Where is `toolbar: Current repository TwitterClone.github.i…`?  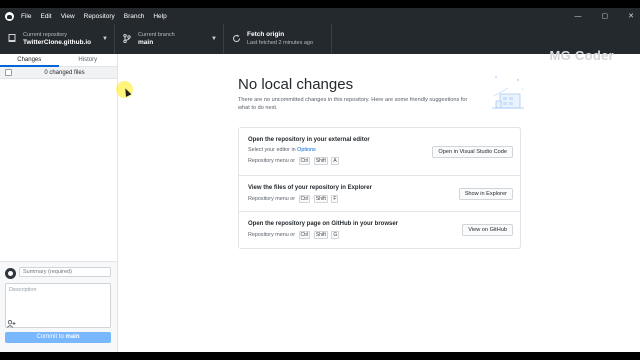 toolbar: Current repository TwitterClone.github.i… is located at coordinates (320, 39).